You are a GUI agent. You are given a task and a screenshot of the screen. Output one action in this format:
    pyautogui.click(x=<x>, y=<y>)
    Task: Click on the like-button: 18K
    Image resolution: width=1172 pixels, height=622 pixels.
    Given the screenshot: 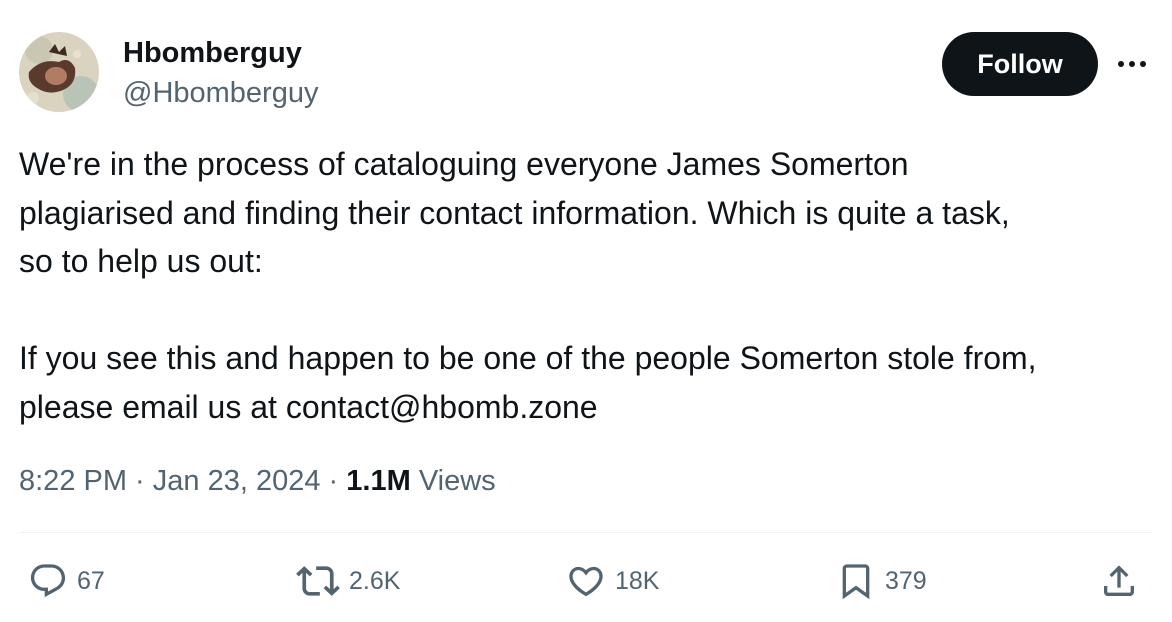 What is the action you would take?
    pyautogui.click(x=612, y=581)
    